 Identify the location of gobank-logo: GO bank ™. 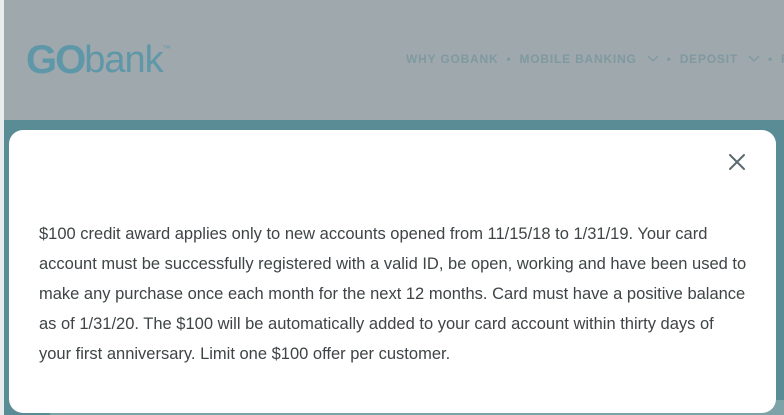
(98, 60).